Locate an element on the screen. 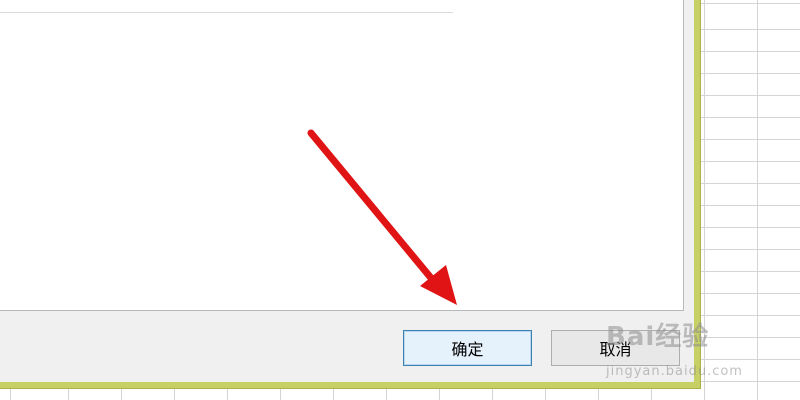  watermark-url: jingyan.baidu.com is located at coordinates (674, 371).